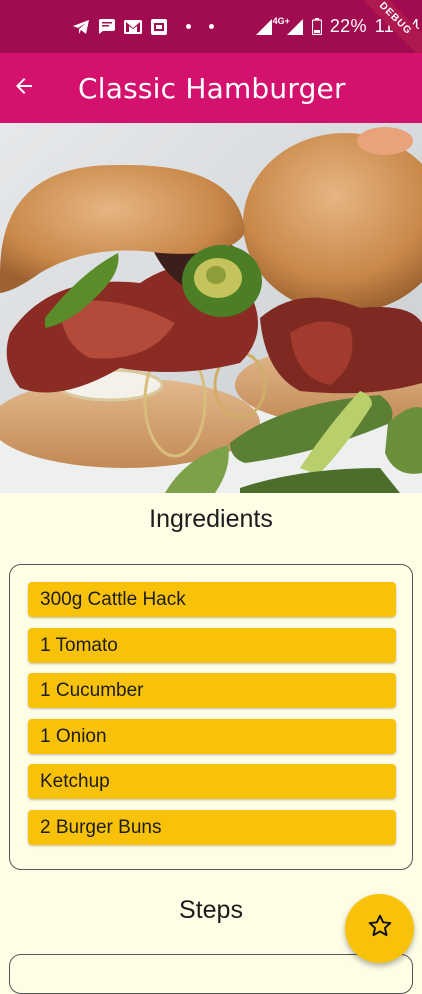 Image resolution: width=422 pixels, height=994 pixels. I want to click on back-button, so click(24, 88).